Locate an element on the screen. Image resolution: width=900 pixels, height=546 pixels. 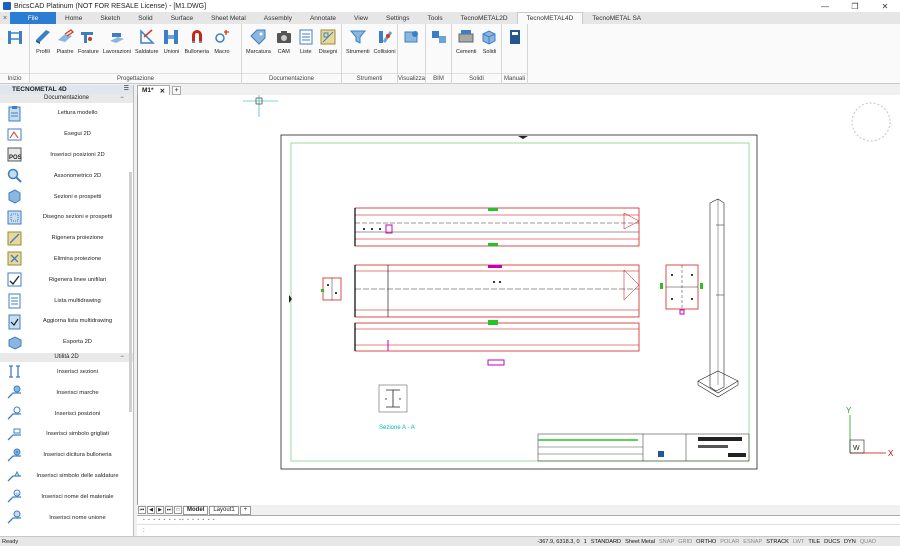
saldature-button: Saldature is located at coordinates (147, 50).